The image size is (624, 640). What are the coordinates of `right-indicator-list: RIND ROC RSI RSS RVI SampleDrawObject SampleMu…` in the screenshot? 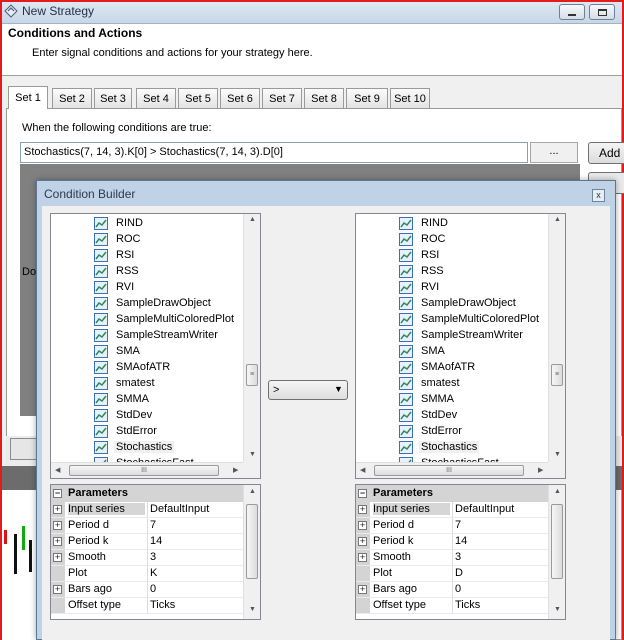 It's located at (460, 346).